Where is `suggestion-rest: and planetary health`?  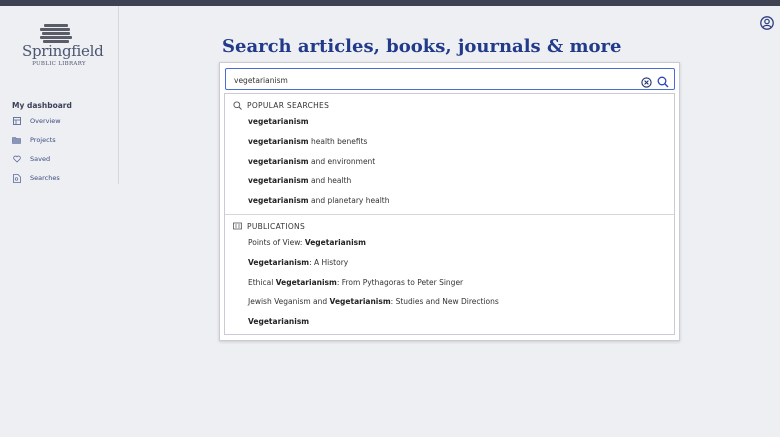
suggestion-rest: and planetary health is located at coordinates (349, 200).